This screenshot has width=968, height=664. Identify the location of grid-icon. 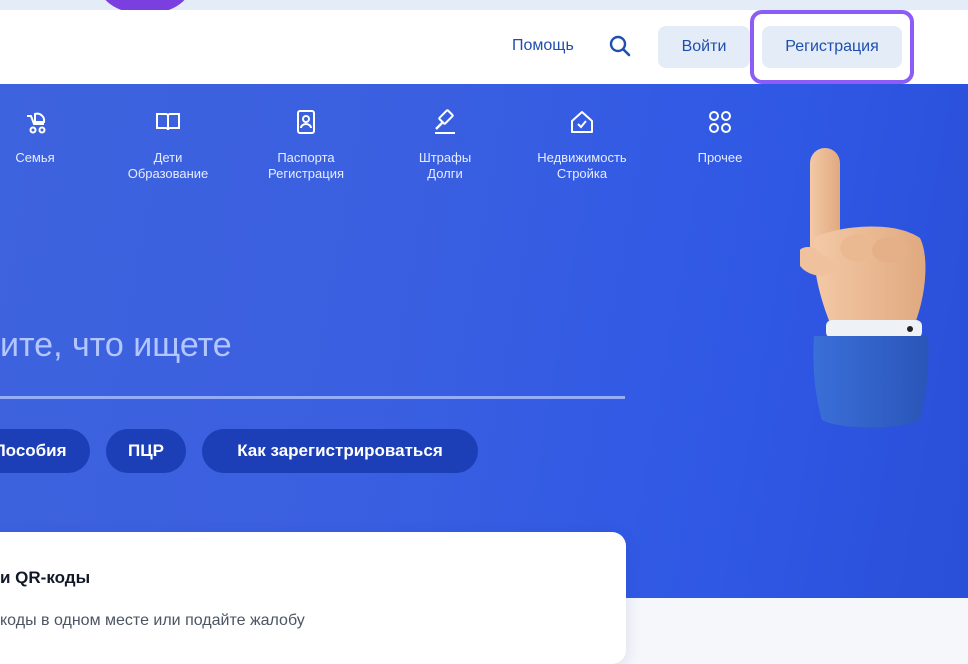
(720, 122).